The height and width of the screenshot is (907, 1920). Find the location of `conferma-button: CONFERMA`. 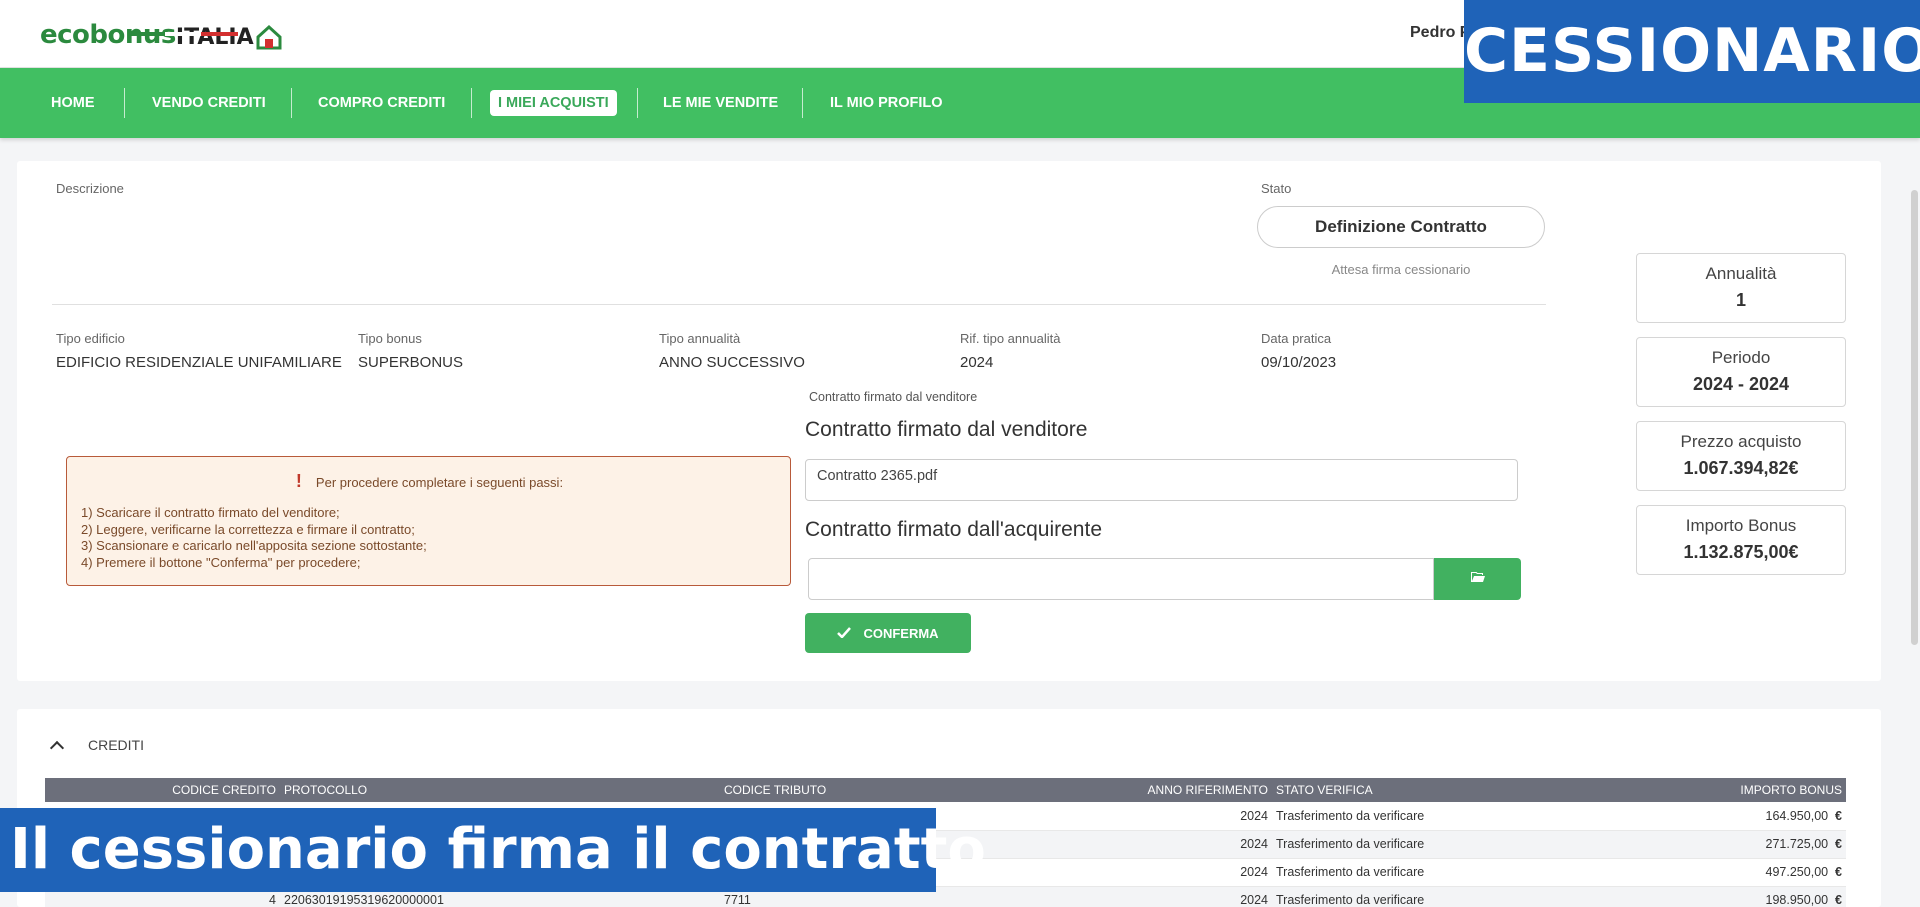

conferma-button: CONFERMA is located at coordinates (888, 633).